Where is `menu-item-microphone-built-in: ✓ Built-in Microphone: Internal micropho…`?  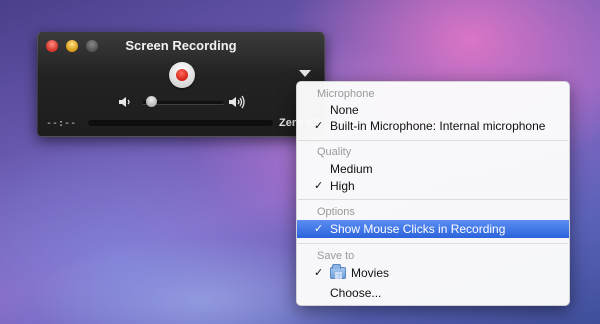
menu-item-microphone-built-in: ✓ Built-in Microphone: Internal micropho… is located at coordinates (433, 126).